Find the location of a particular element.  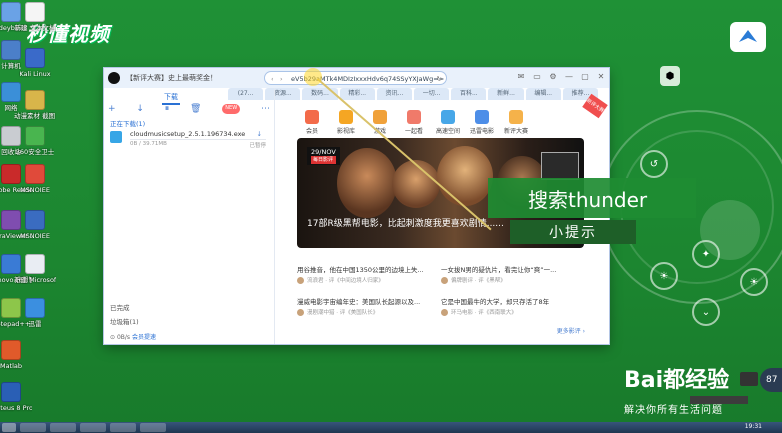

mail-icon: ✉ is located at coordinates (521, 76).